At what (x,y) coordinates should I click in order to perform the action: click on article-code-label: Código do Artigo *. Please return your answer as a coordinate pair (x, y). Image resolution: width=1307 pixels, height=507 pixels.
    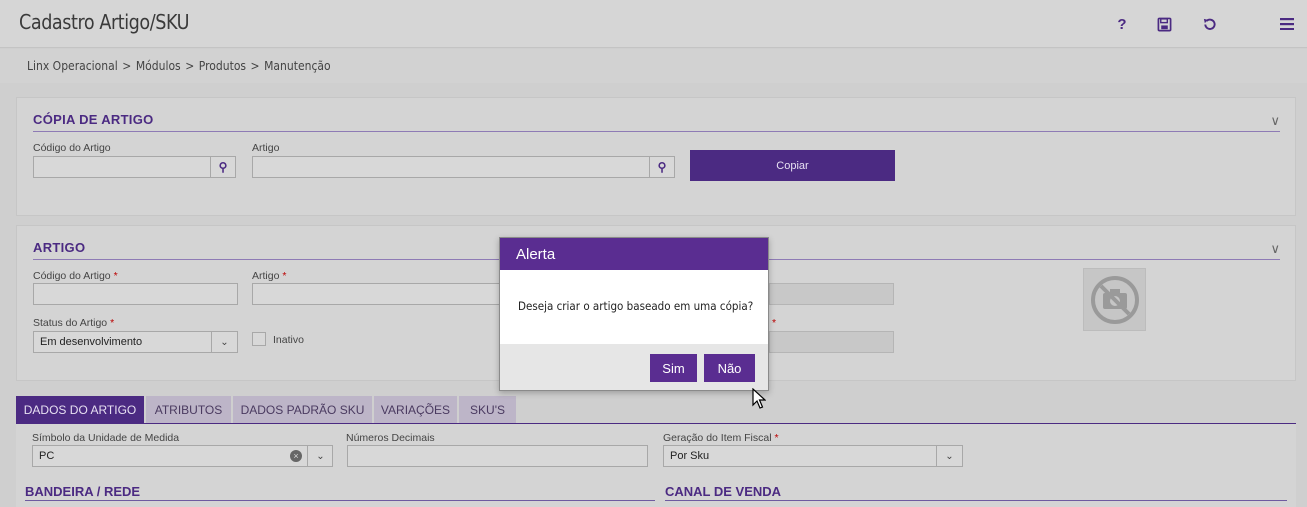
    Looking at the image, I should click on (75, 276).